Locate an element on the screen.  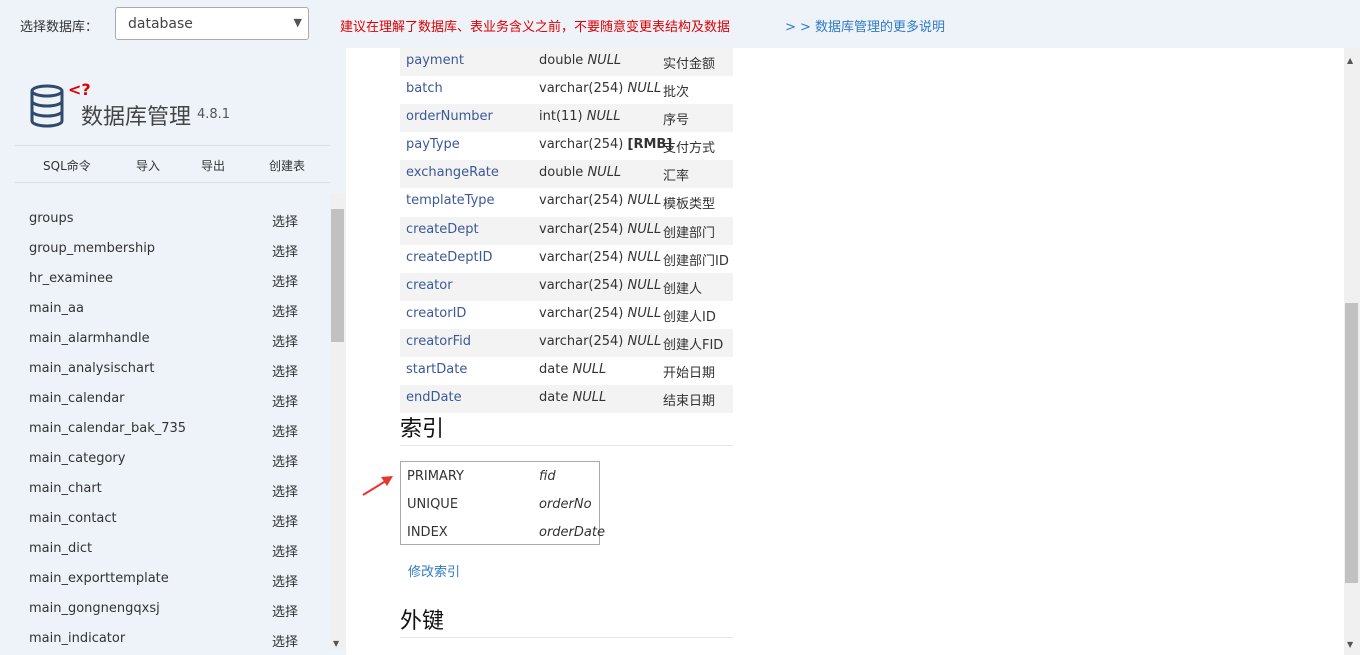
table-name: main_dict is located at coordinates (60, 548).